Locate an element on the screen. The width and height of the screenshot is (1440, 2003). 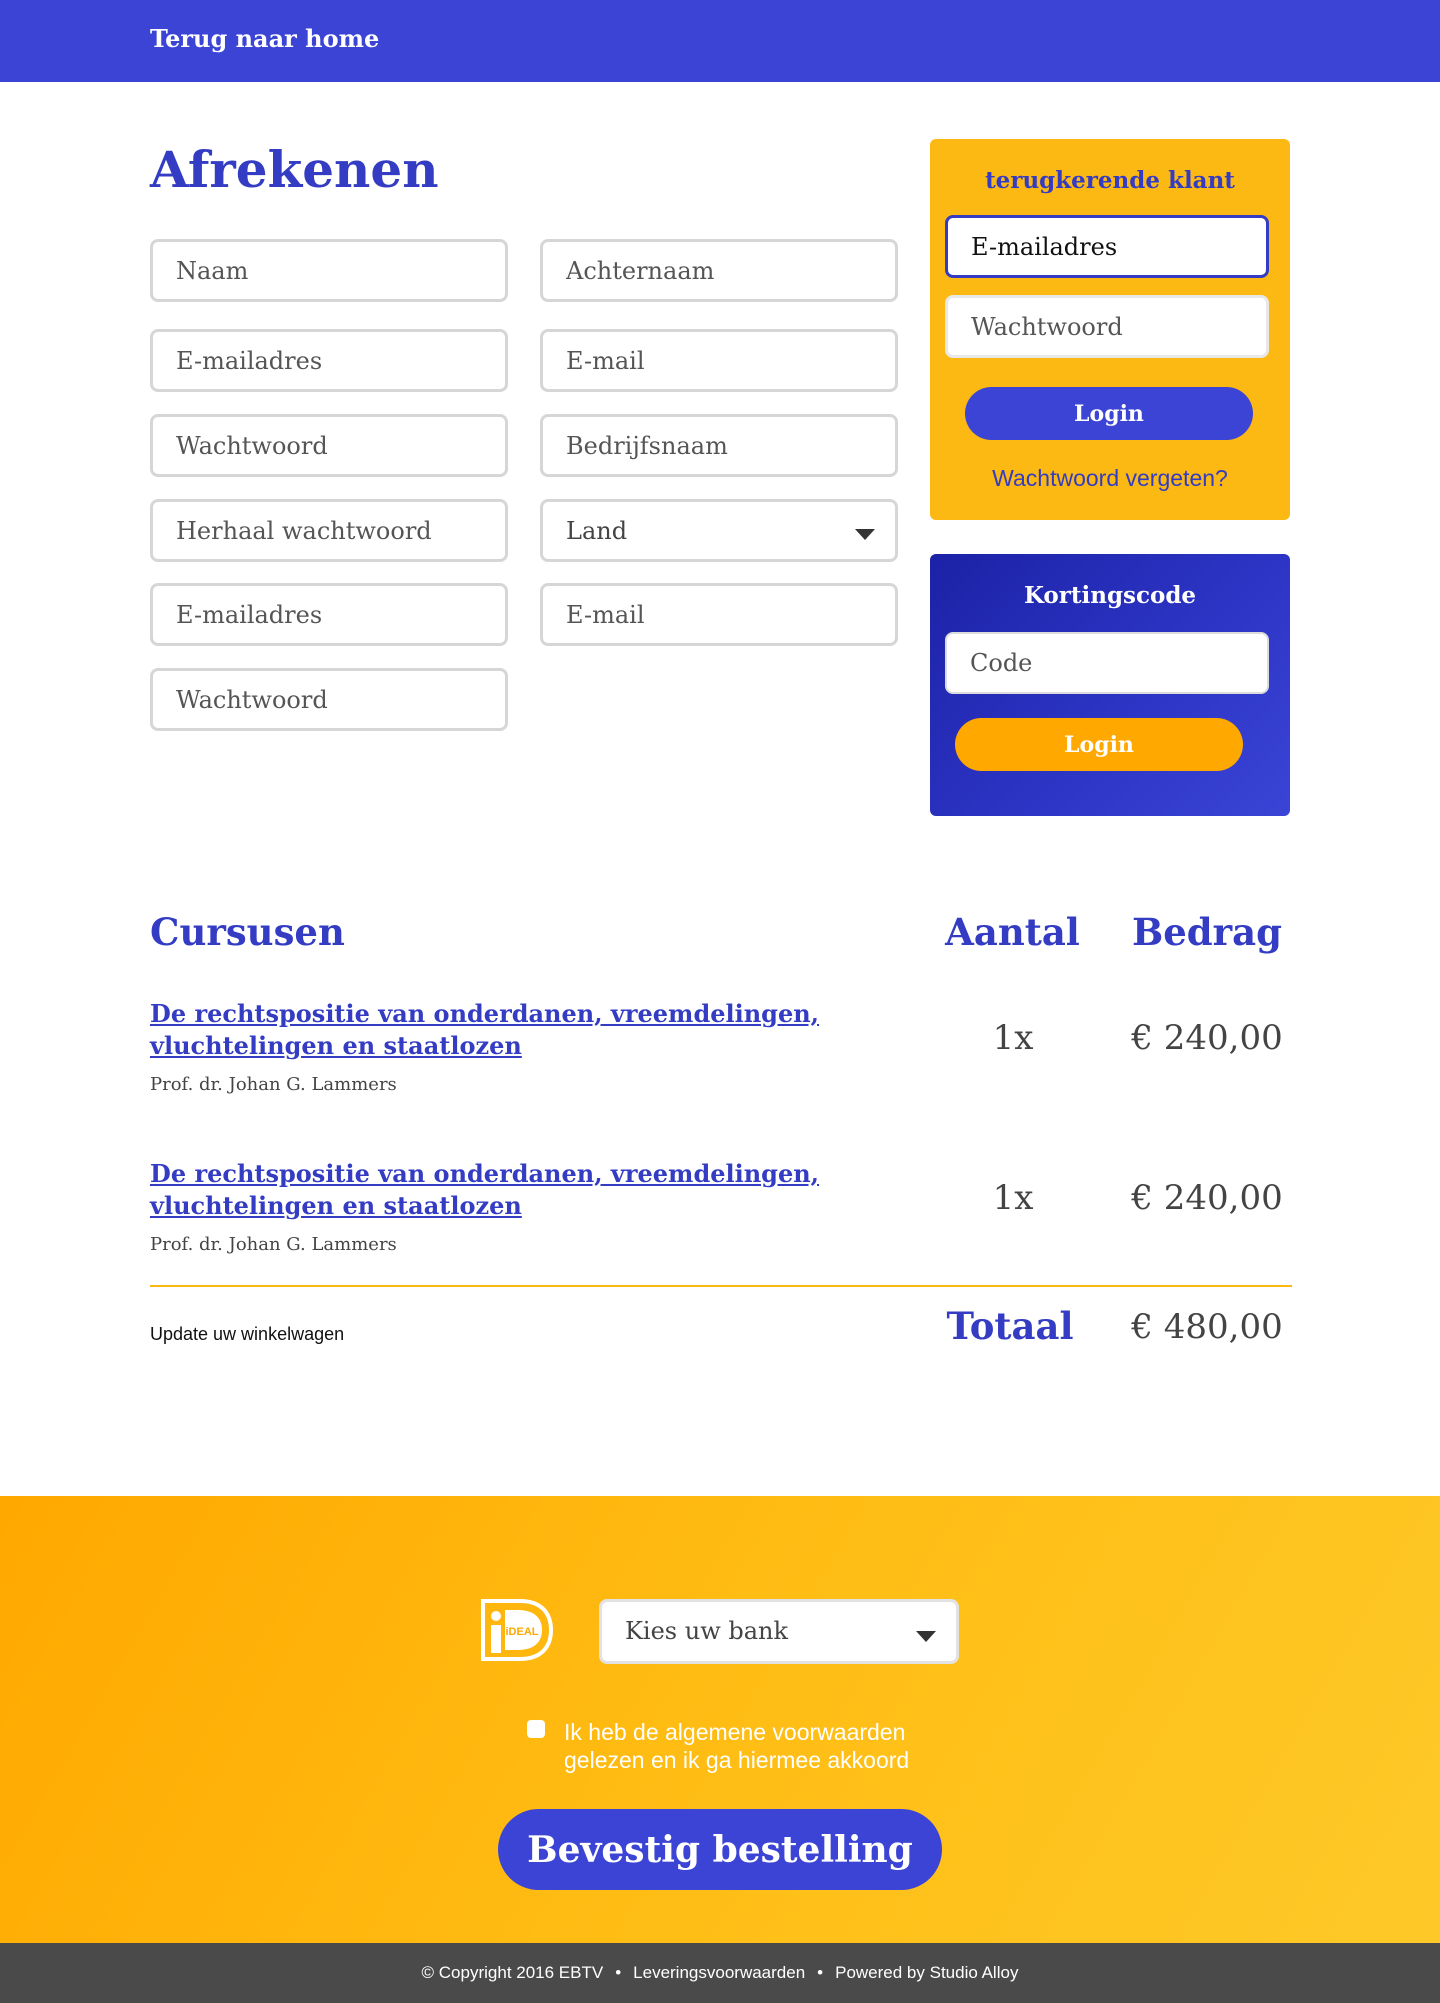
discount-code-input is located at coordinates (1107, 663).